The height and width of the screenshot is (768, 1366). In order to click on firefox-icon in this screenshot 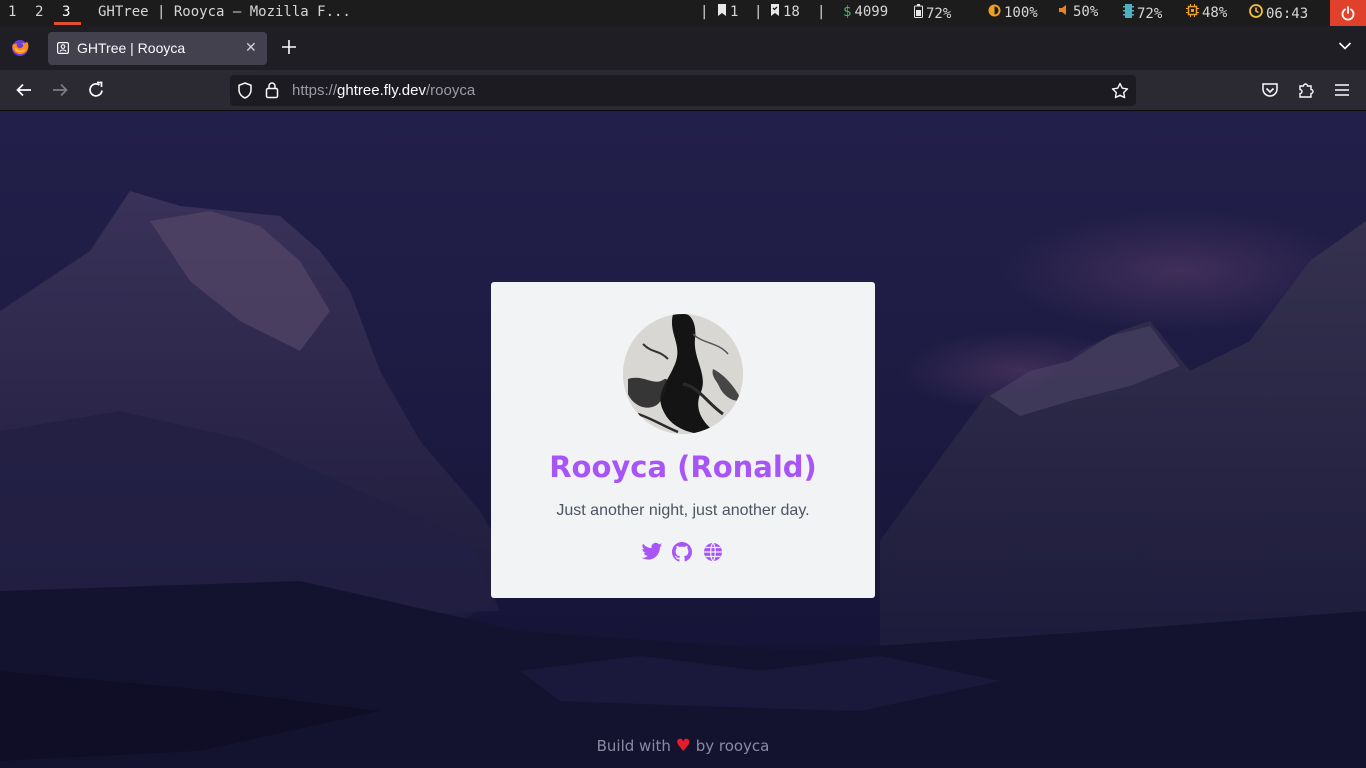, I will do `click(20, 48)`.